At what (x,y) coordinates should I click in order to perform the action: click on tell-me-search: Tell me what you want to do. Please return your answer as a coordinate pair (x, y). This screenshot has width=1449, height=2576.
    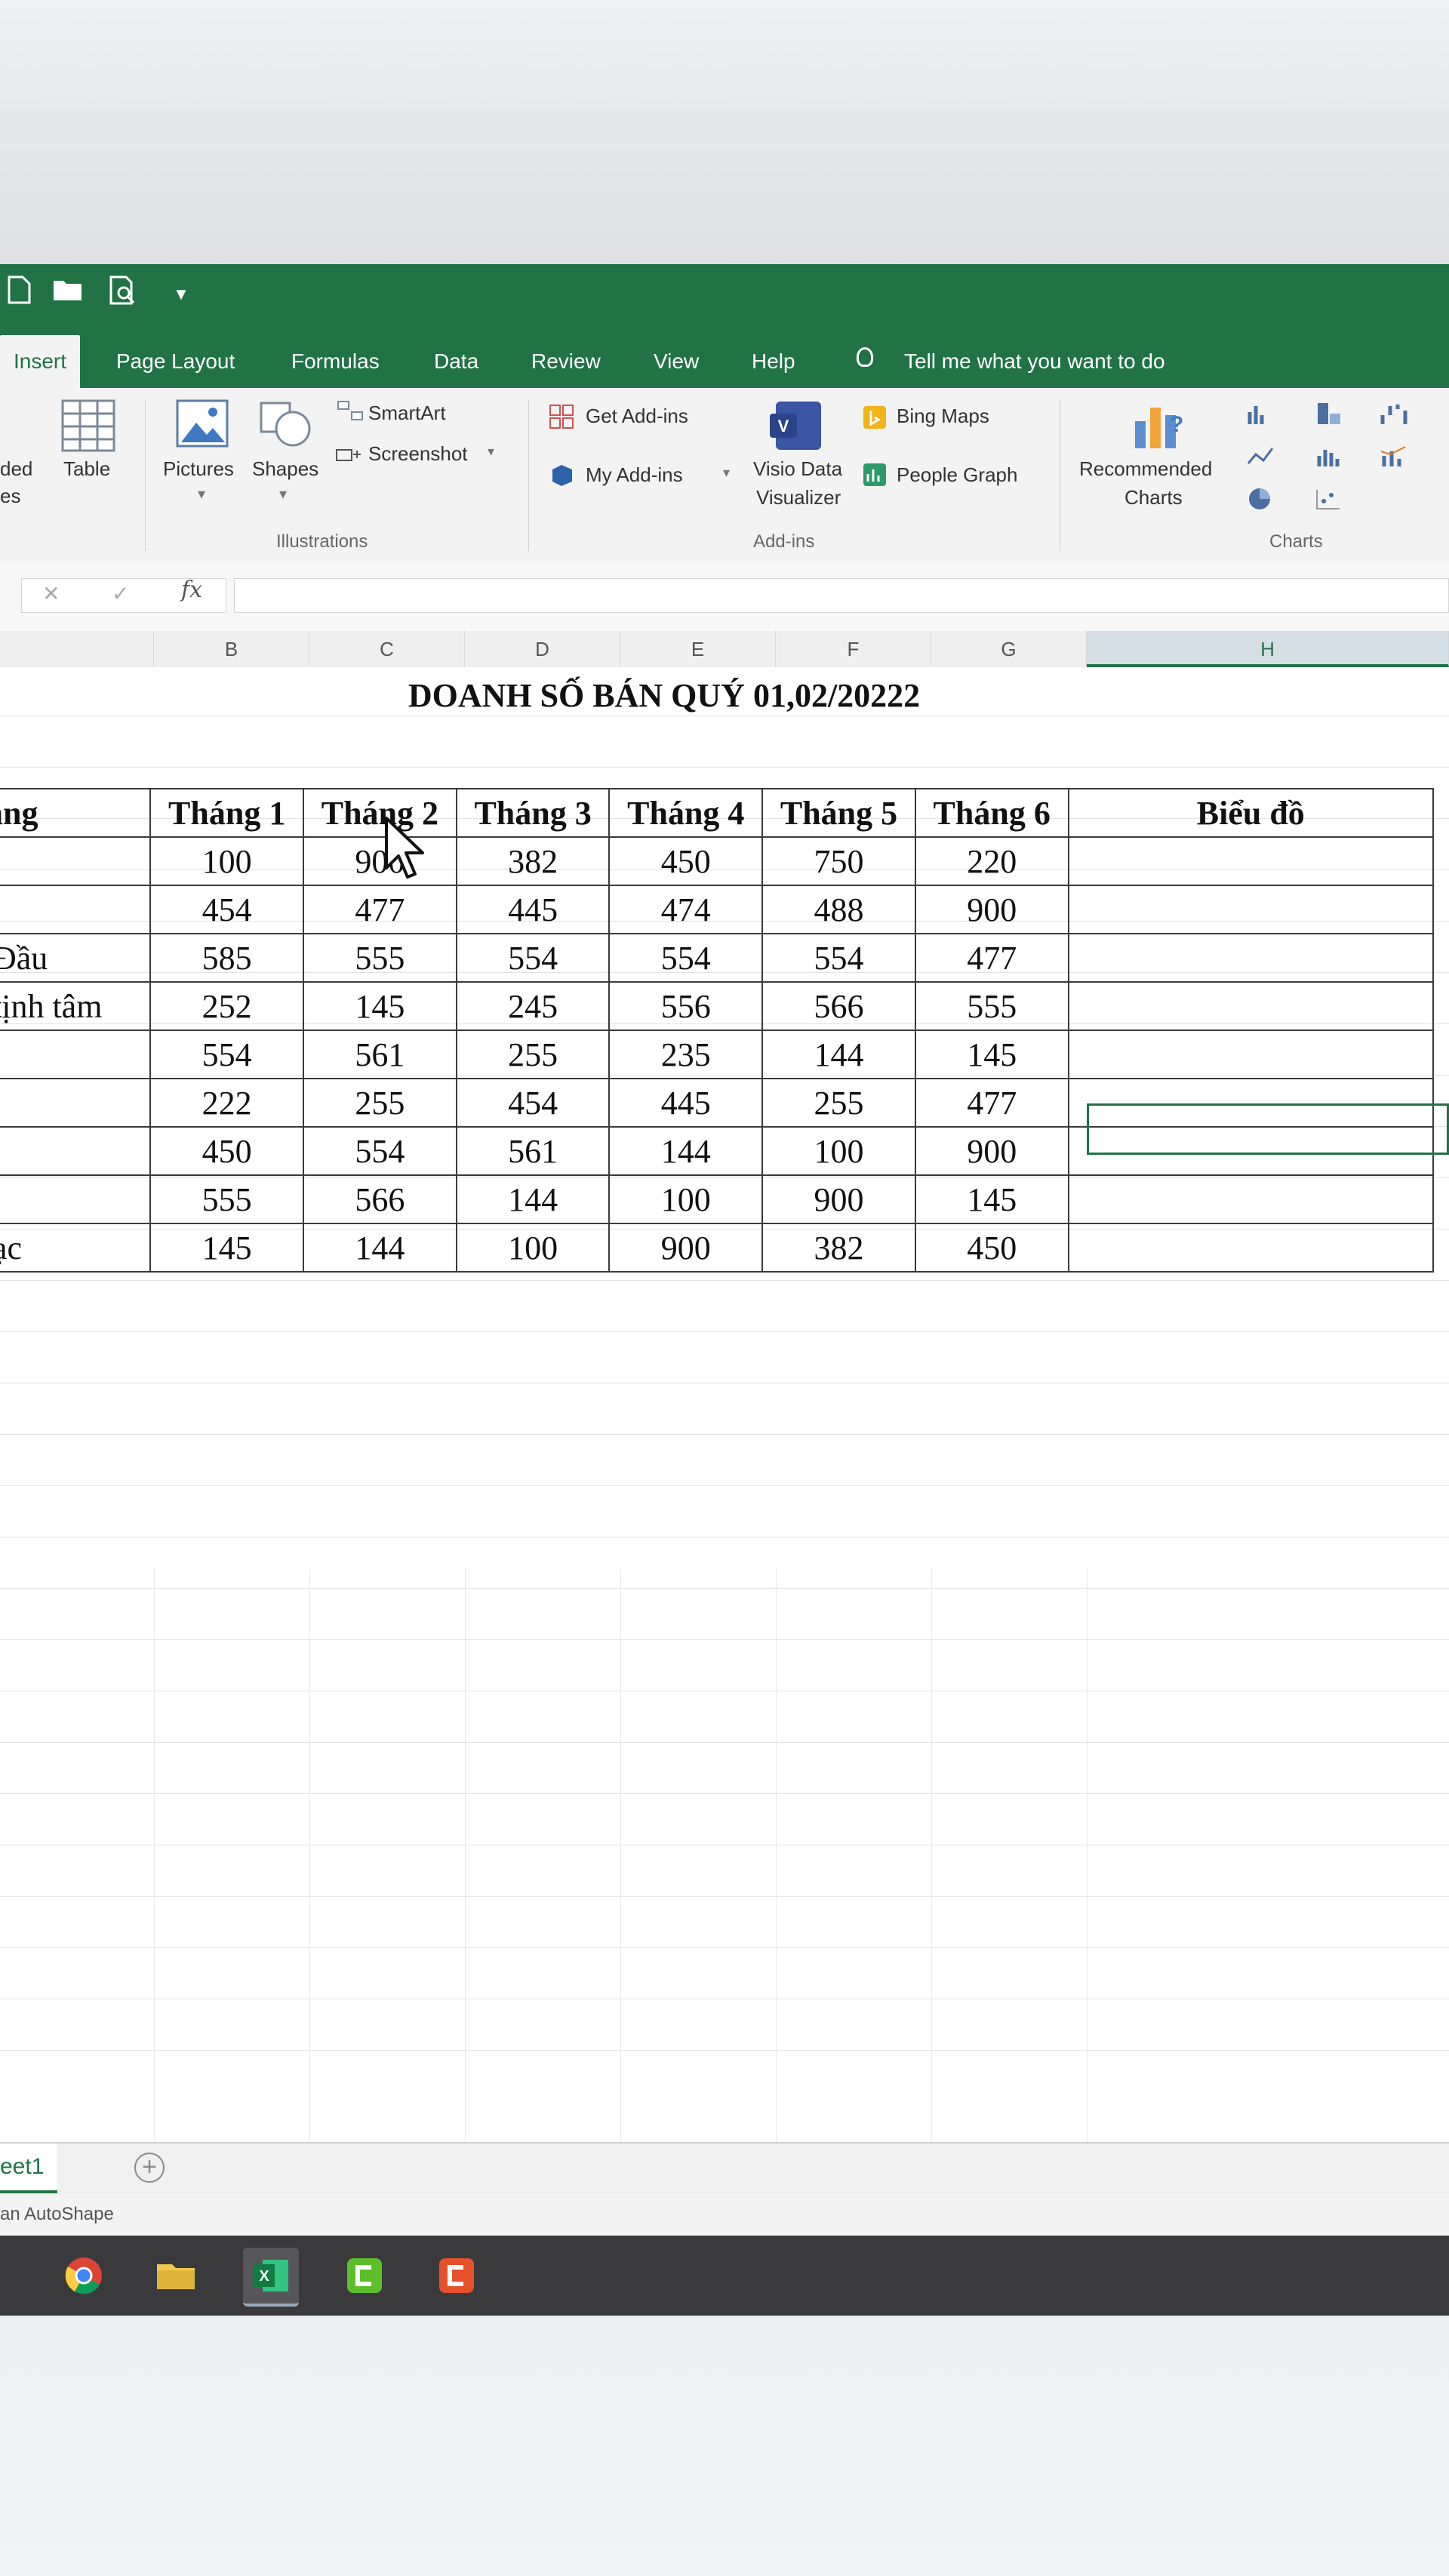
    Looking at the image, I should click on (1034, 361).